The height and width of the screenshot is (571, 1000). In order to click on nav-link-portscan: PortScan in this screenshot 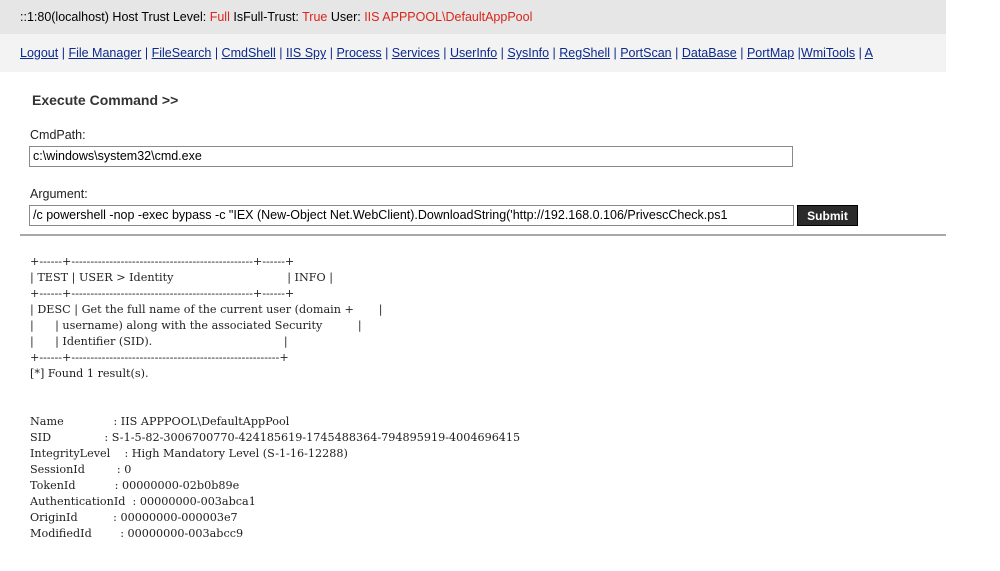, I will do `click(645, 53)`.